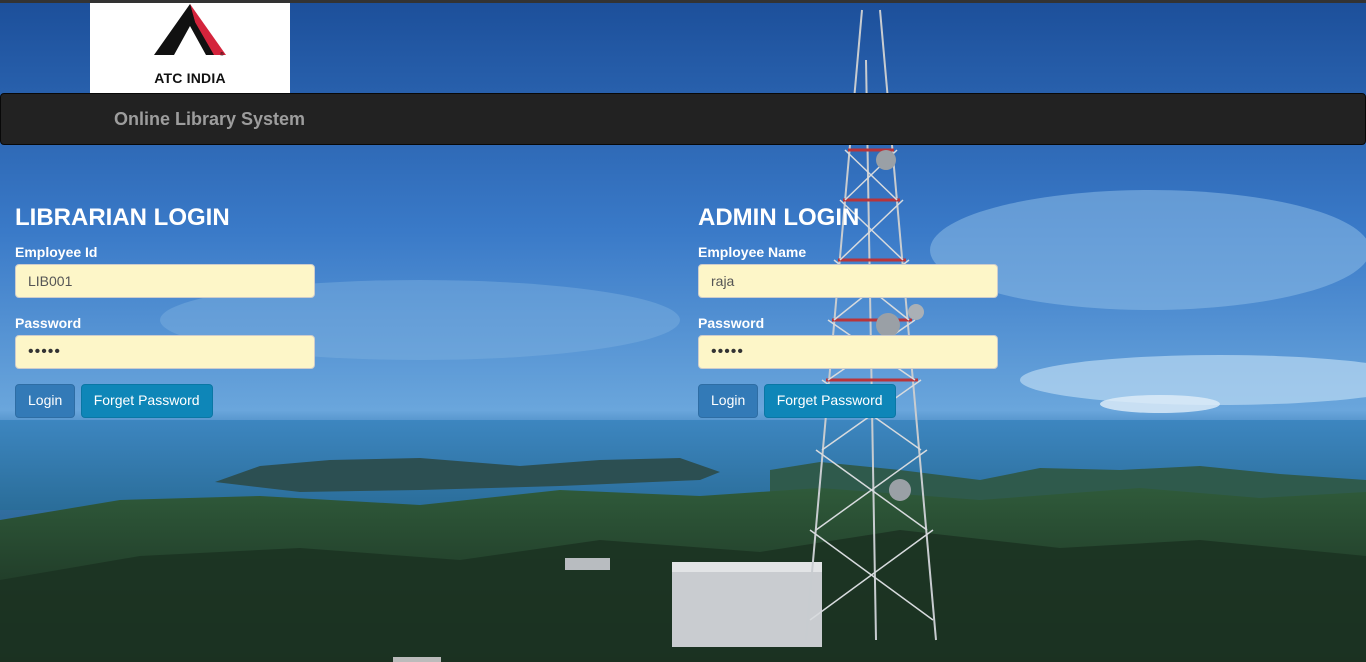  Describe the element at coordinates (848, 281) in the screenshot. I see `employee-name-input: raja` at that location.